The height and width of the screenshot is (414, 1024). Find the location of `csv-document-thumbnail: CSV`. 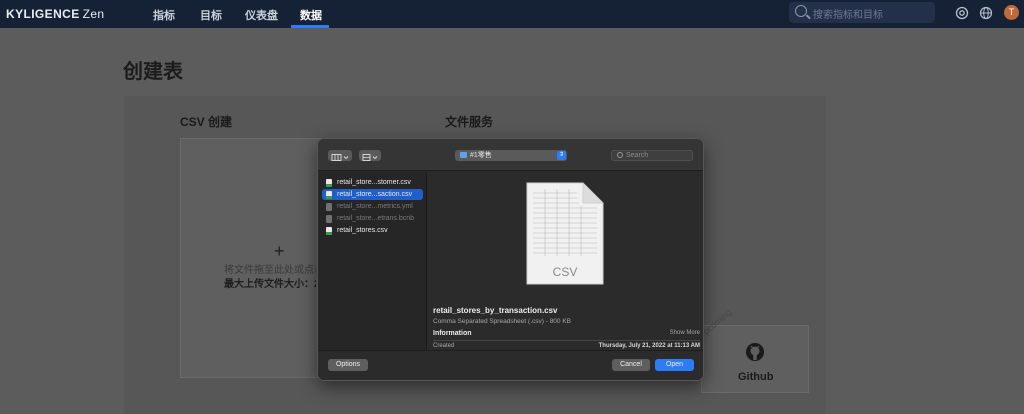

csv-document-thumbnail: CSV is located at coordinates (565, 233).